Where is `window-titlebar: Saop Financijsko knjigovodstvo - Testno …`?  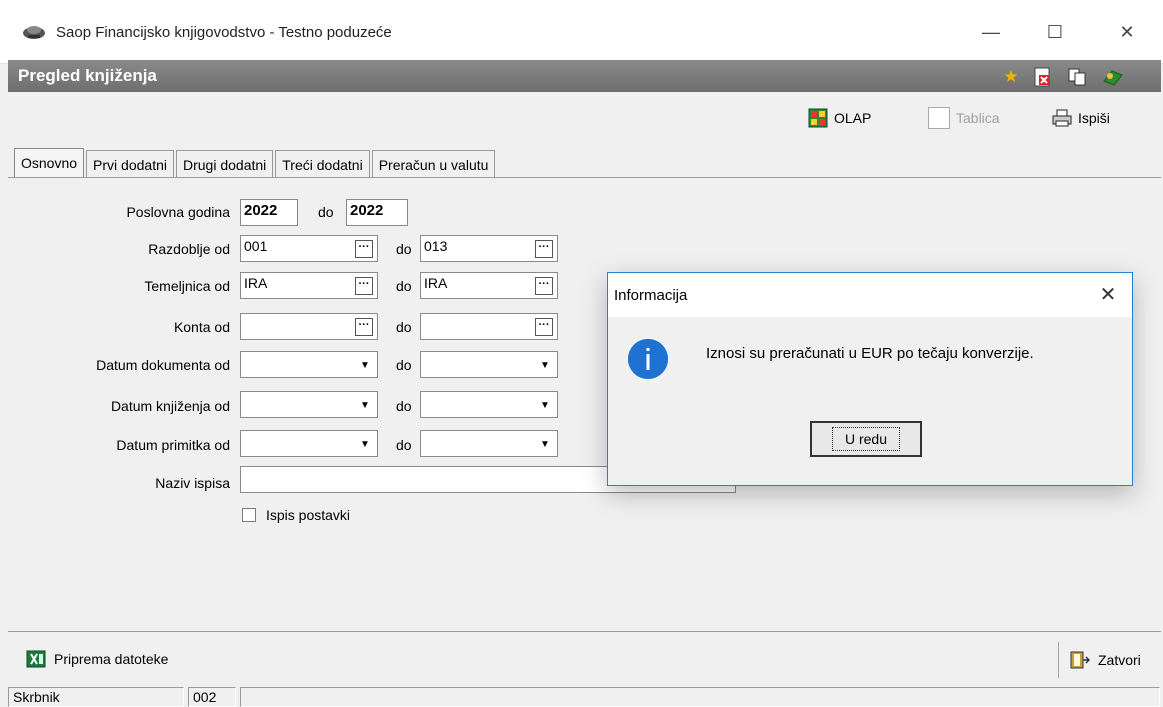
window-titlebar: Saop Financijsko knjigovodstvo - Testno … is located at coordinates (581, 32).